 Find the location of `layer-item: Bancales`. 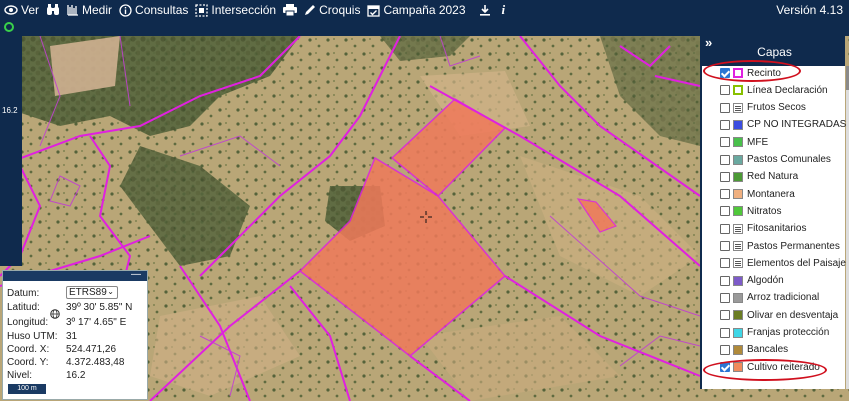

layer-item: Bancales is located at coordinates (754, 350).